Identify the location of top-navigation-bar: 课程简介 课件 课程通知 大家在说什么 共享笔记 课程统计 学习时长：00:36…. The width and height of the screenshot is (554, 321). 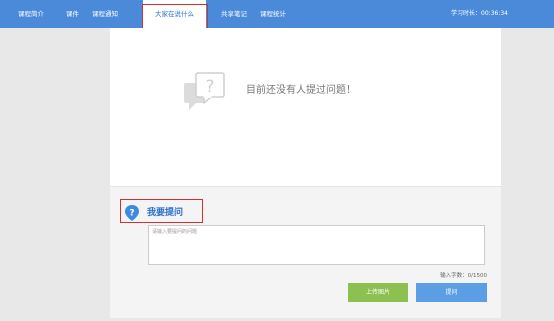
(277, 14).